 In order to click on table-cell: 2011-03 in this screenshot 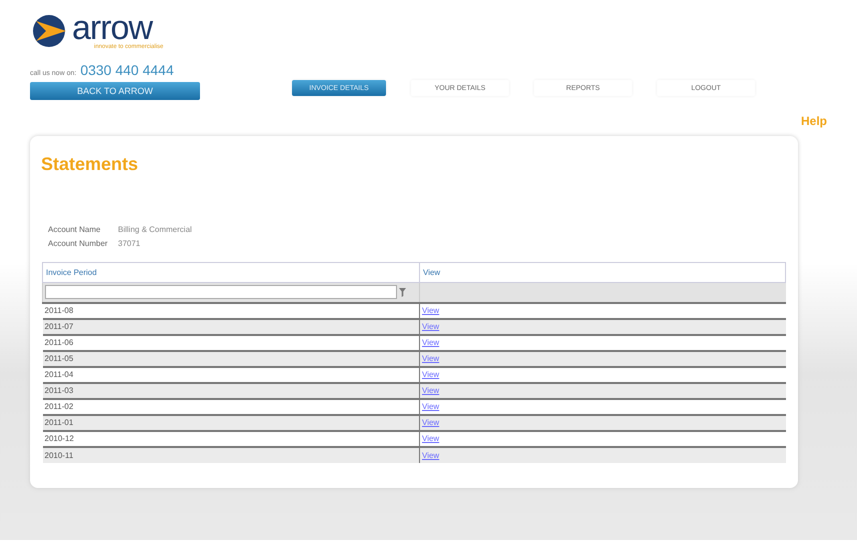, I will do `click(231, 390)`.